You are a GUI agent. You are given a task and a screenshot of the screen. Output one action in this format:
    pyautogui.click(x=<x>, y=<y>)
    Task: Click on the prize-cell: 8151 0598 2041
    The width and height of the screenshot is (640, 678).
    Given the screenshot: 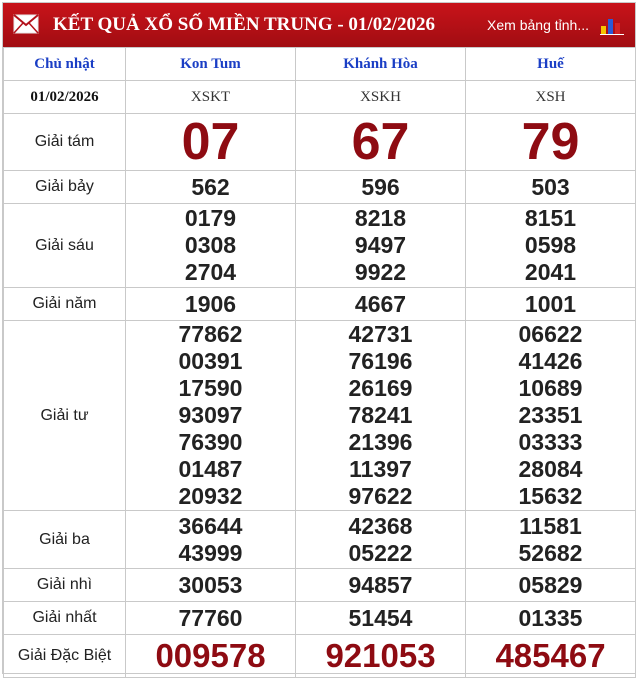 What is the action you would take?
    pyautogui.click(x=550, y=245)
    